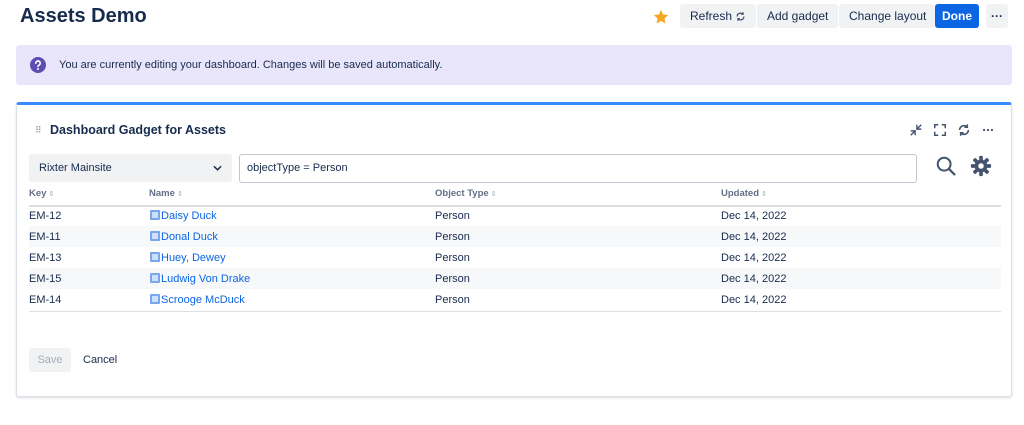 The height and width of the screenshot is (425, 1024). I want to click on page-title: Assets Demo, so click(83, 16).